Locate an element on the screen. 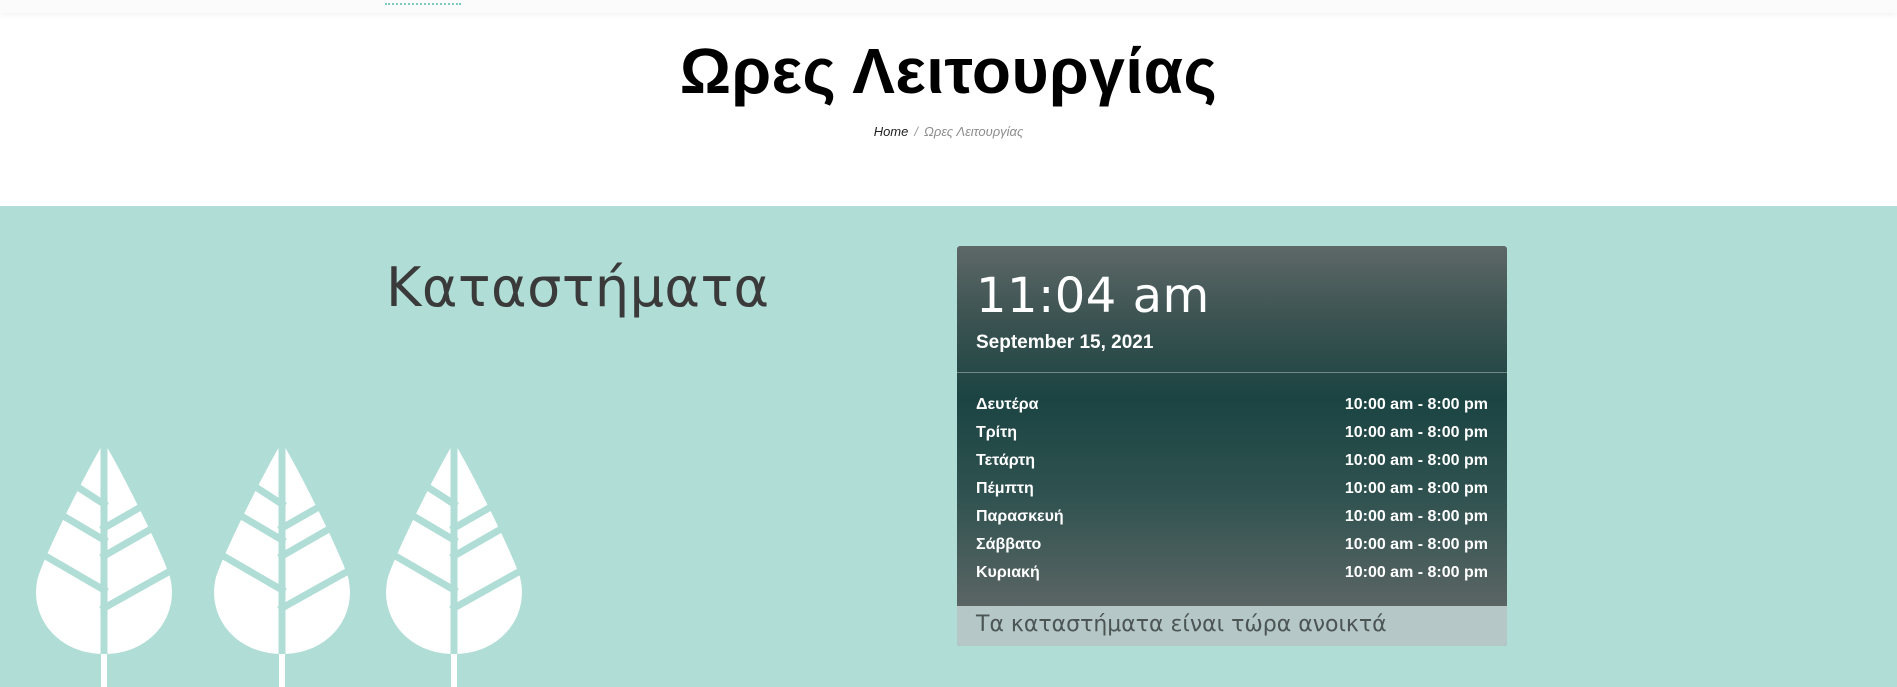 This screenshot has height=687, width=1897. day-label: Κυριακή is located at coordinates (1008, 572).